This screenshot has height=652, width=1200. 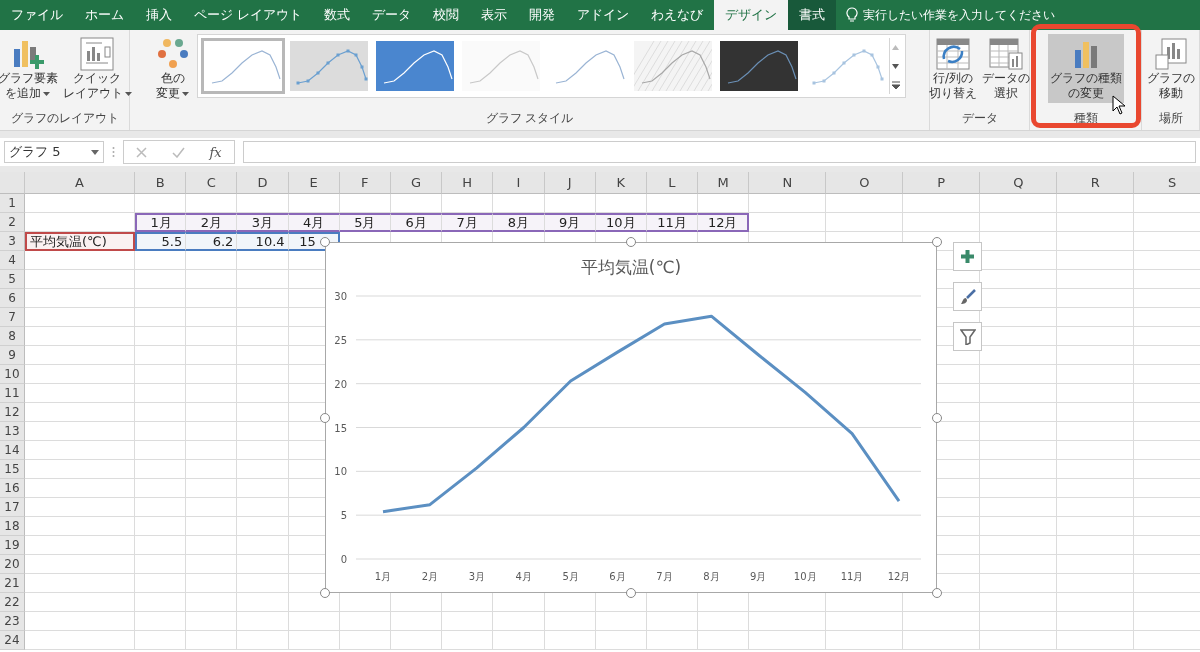 What do you see at coordinates (416, 222) in the screenshot?
I see `cell: 6月` at bounding box center [416, 222].